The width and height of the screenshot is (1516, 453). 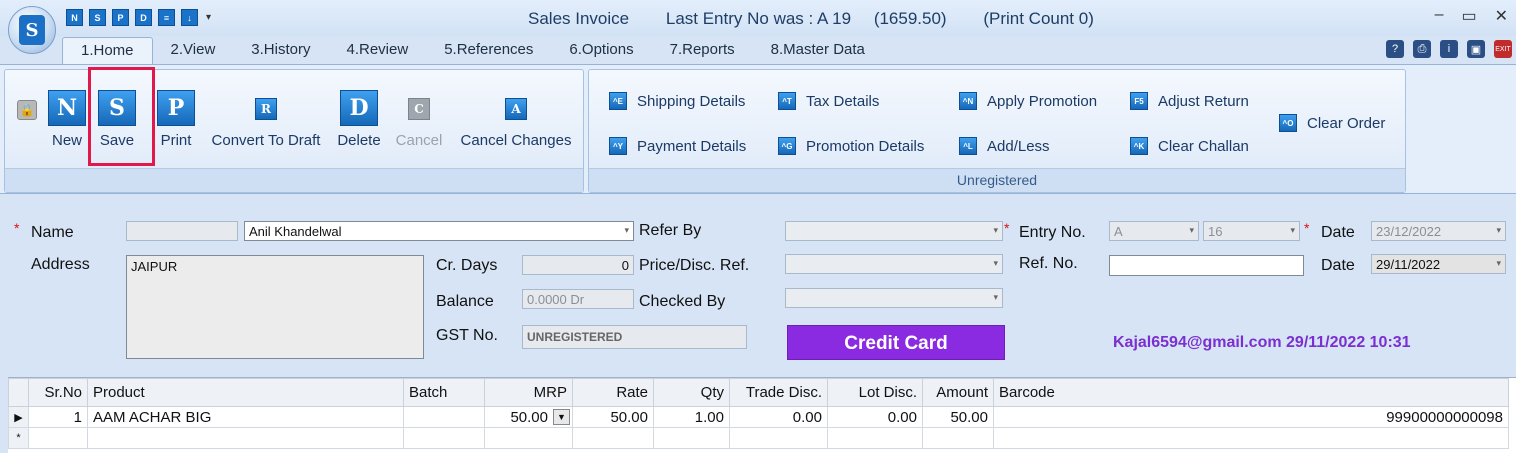 I want to click on help-icon: ?, so click(x=1395, y=49).